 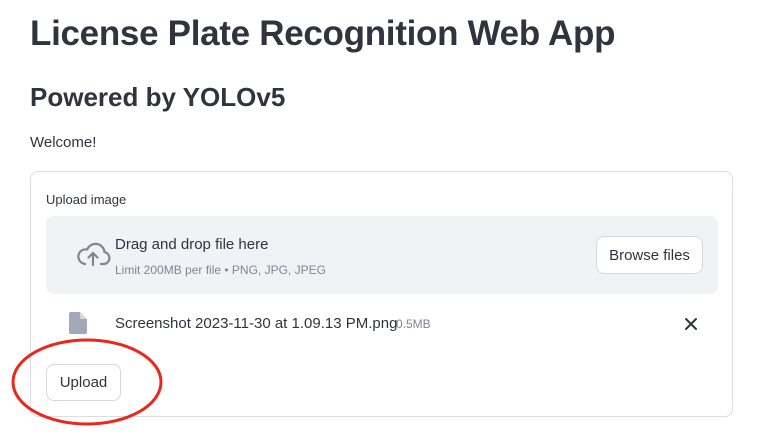 What do you see at coordinates (63, 142) in the screenshot?
I see `welcome-text: Welcome!` at bounding box center [63, 142].